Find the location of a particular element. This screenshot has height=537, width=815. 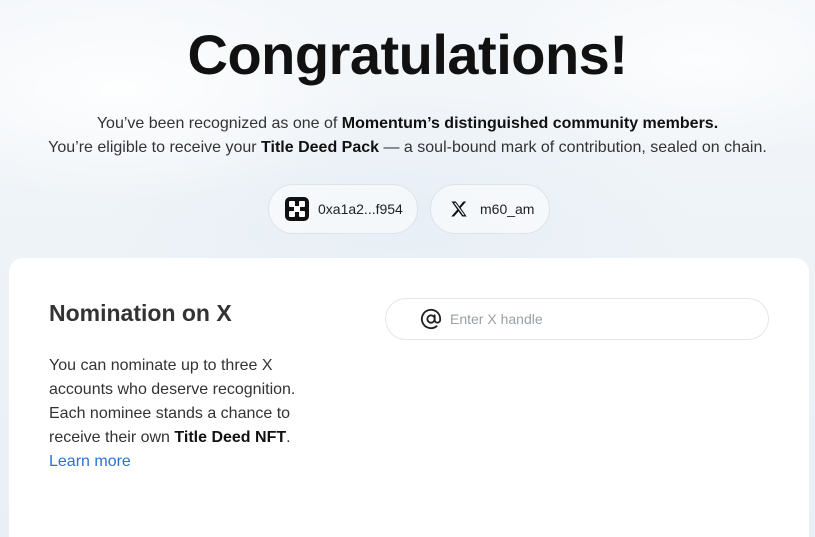

x-handle-field is located at coordinates (577, 319).